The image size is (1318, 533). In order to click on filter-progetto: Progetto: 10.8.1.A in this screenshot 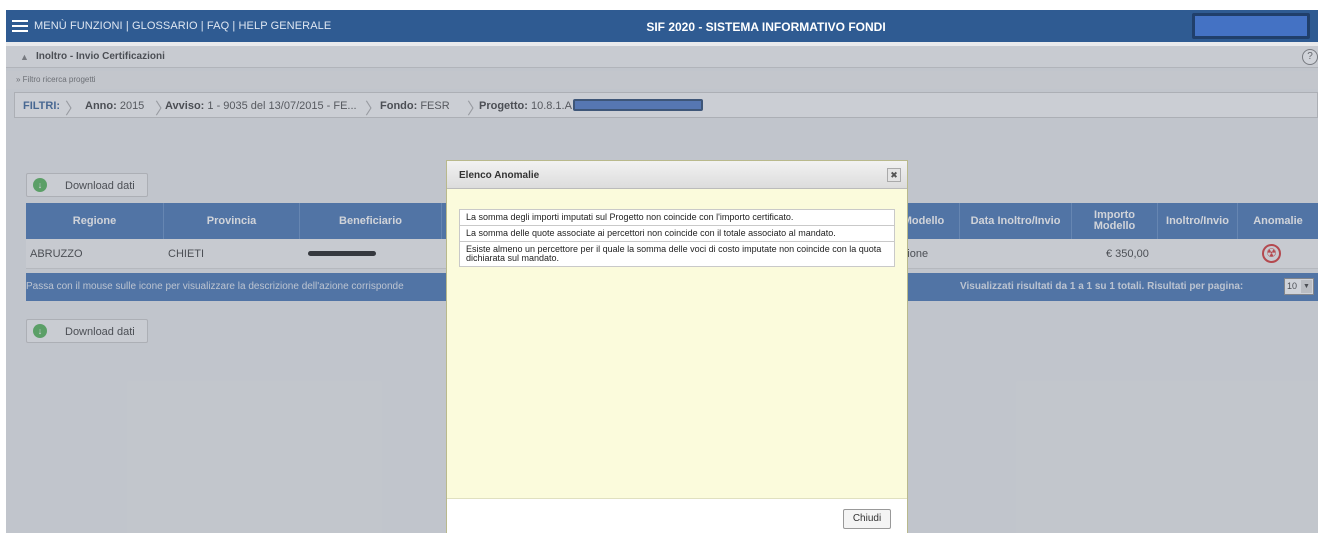, I will do `click(525, 106)`.